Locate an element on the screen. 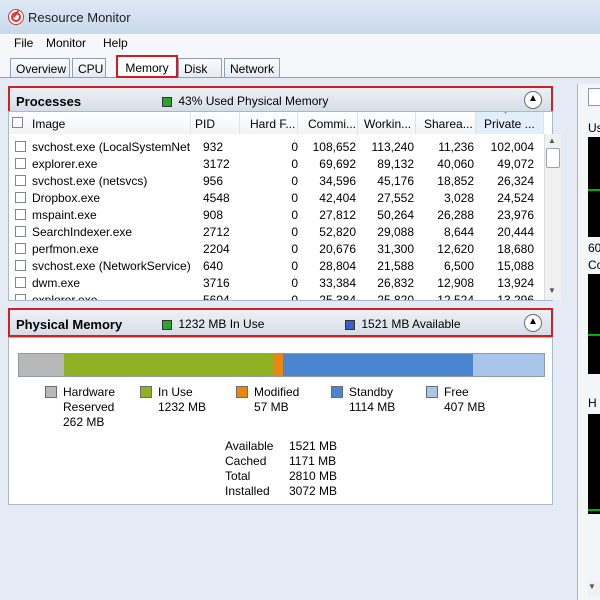 Image resolution: width=600 pixels, height=600 pixels. table-row: Dropbox.exe 4548 0 42,404 27,552 3,028 24,524 is located at coordinates (273, 197).